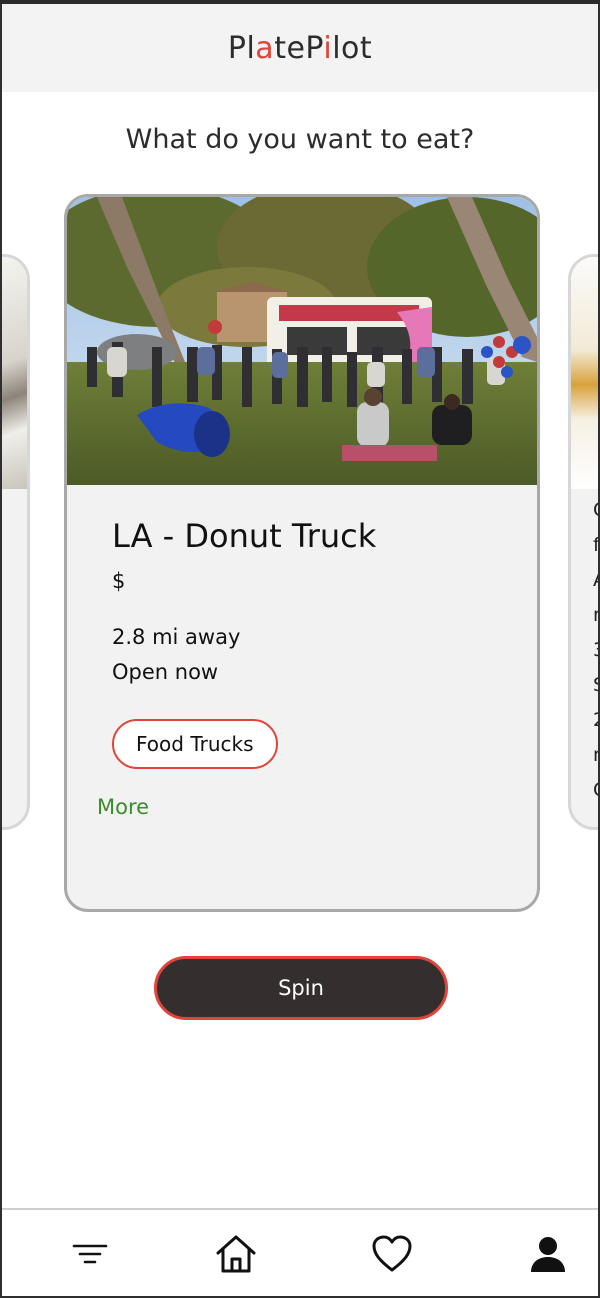 Image resolution: width=600 pixels, height=1298 pixels. What do you see at coordinates (300, 139) in the screenshot?
I see `page-prompt: What do you want to eat?` at bounding box center [300, 139].